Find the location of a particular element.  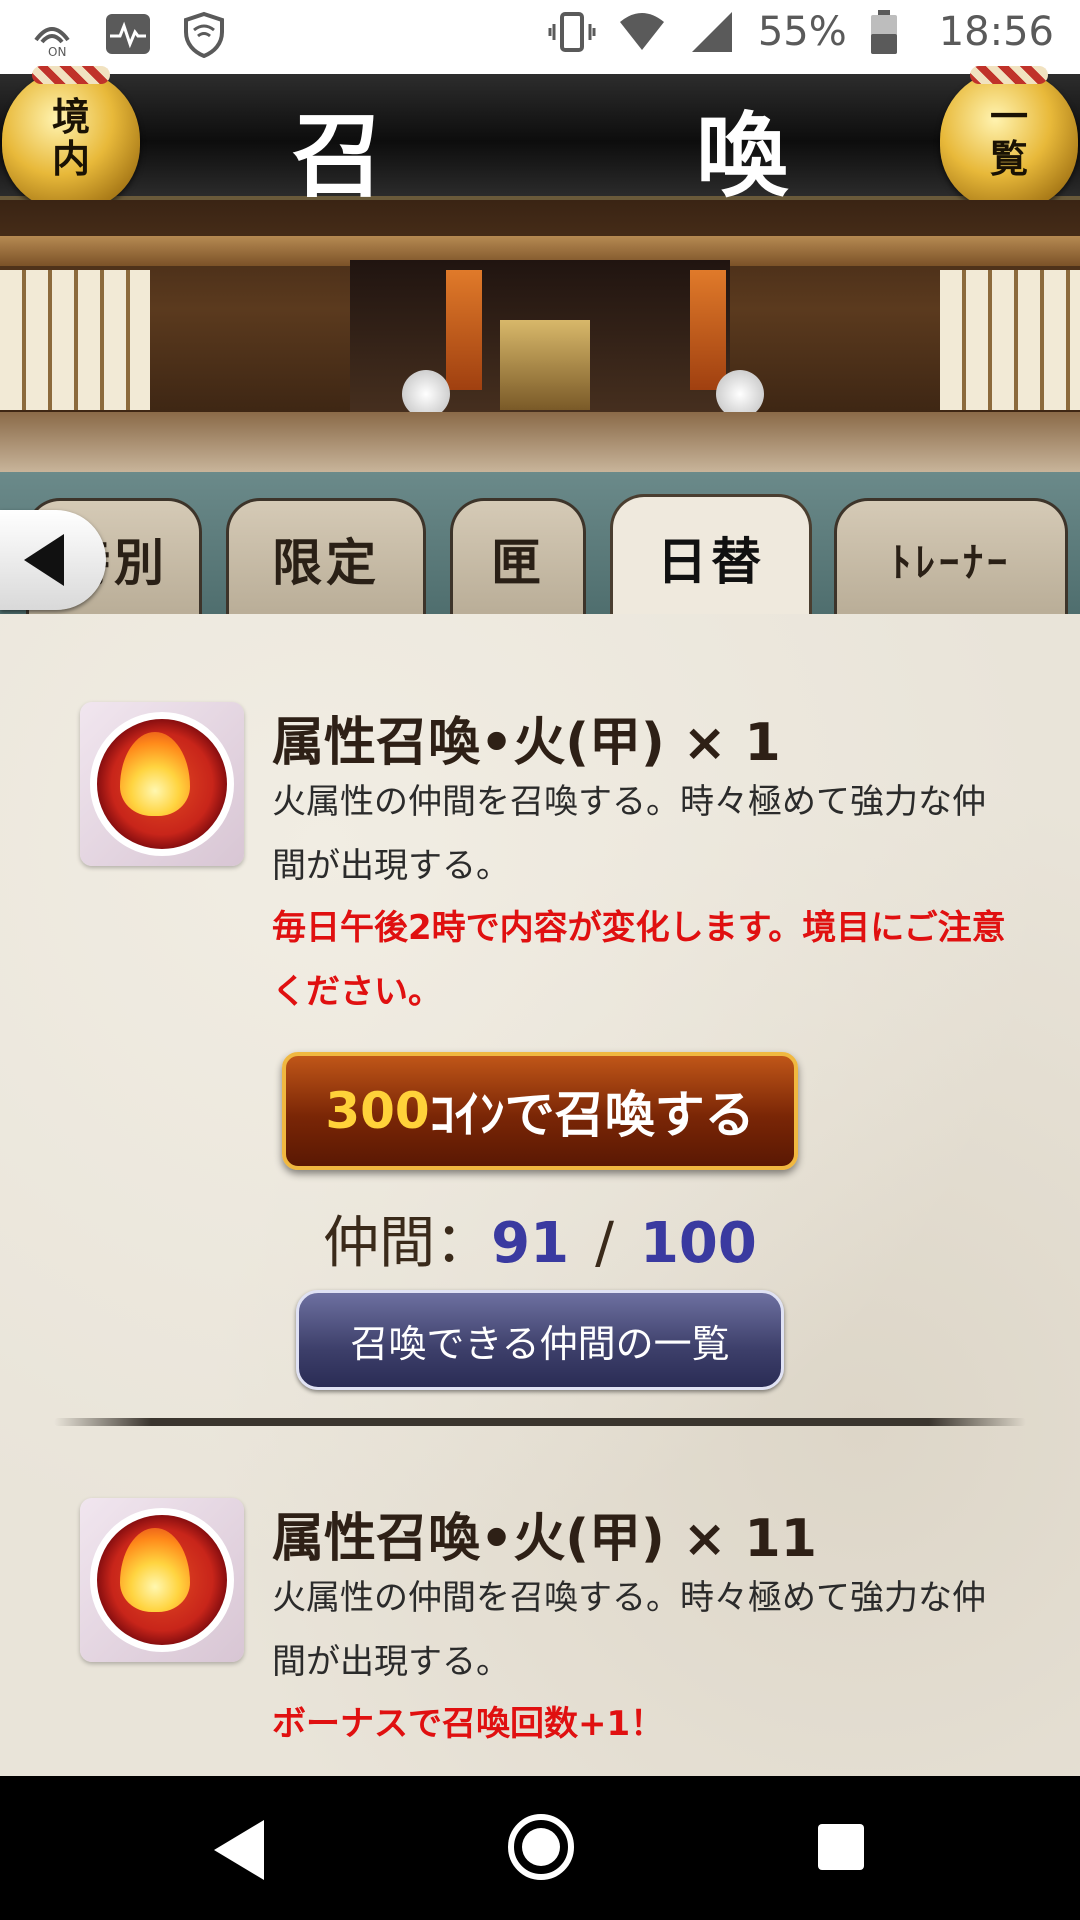

home-icon is located at coordinates (541, 1847).